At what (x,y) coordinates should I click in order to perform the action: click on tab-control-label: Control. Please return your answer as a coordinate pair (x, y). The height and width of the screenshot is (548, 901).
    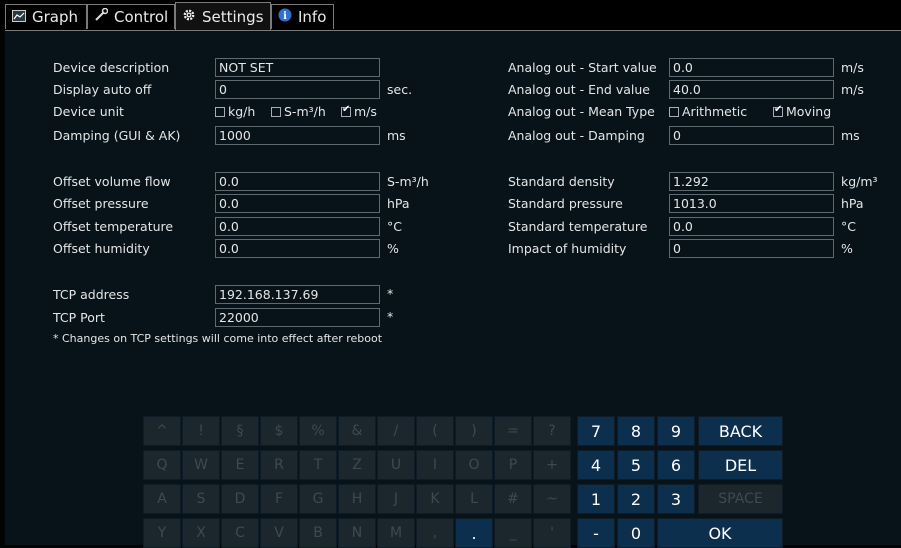
    Looking at the image, I should click on (141, 17).